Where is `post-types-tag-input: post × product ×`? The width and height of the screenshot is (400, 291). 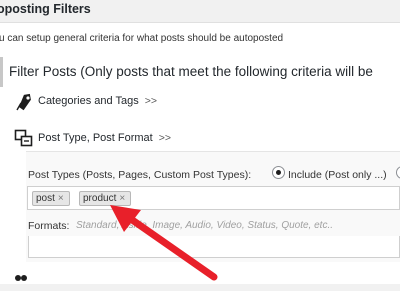
post-types-tag-input: post × product × is located at coordinates (213, 198).